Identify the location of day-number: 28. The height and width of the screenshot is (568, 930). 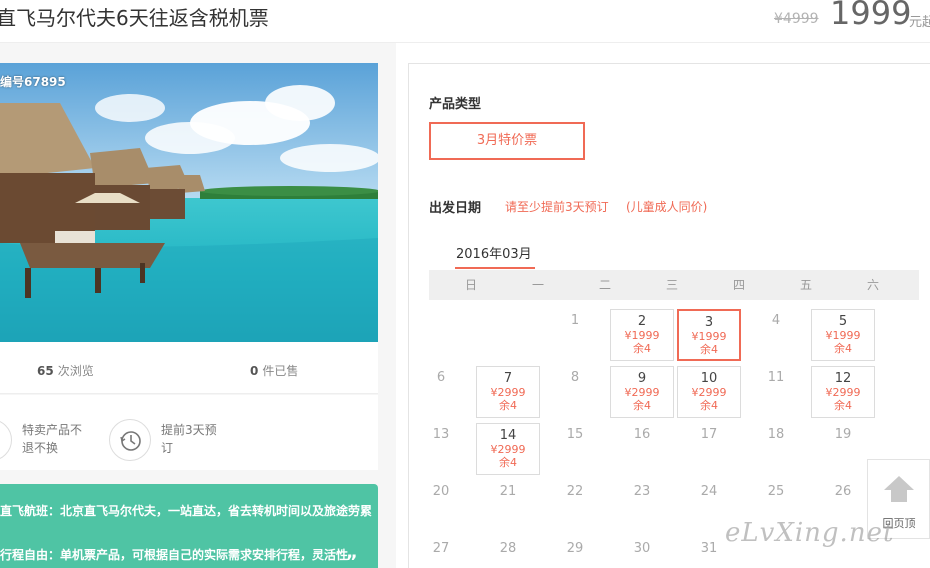
(508, 548).